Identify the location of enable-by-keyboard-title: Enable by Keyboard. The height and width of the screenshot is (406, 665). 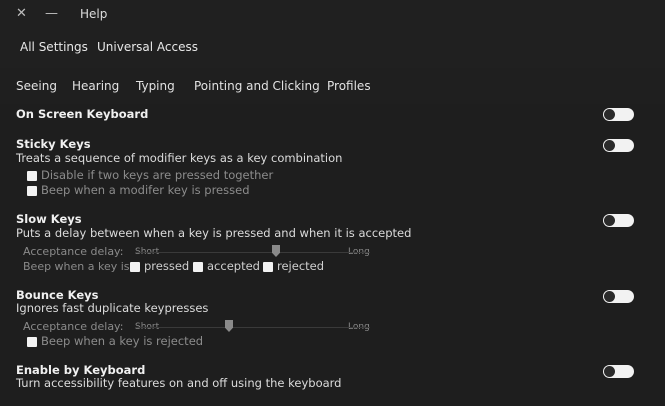
(81, 370).